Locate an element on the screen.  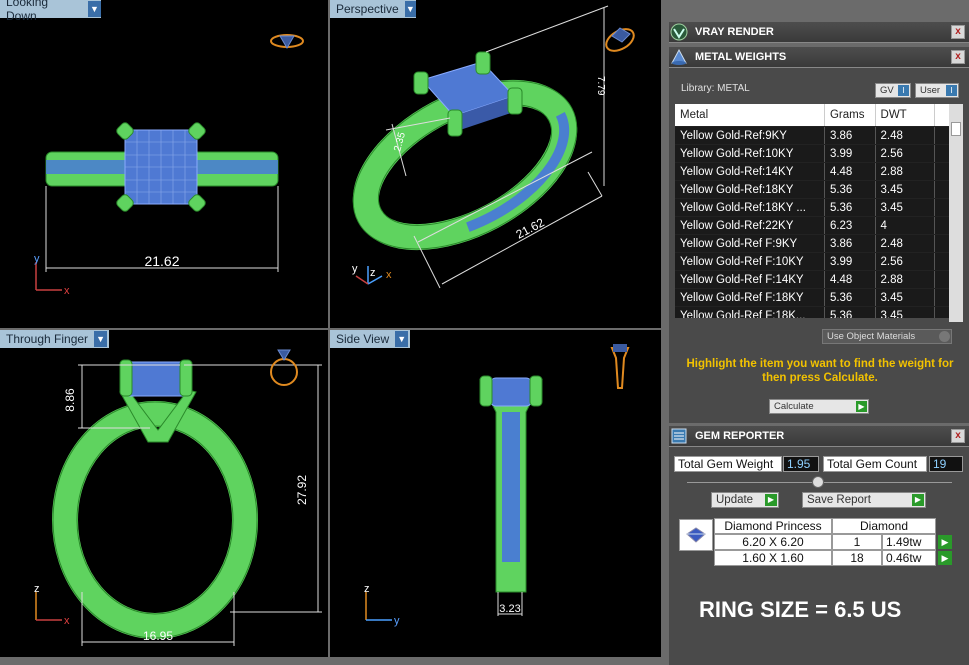
table-row: Yellow Gold-Ref:9KY 3.86 2.48 is located at coordinates (815, 135).